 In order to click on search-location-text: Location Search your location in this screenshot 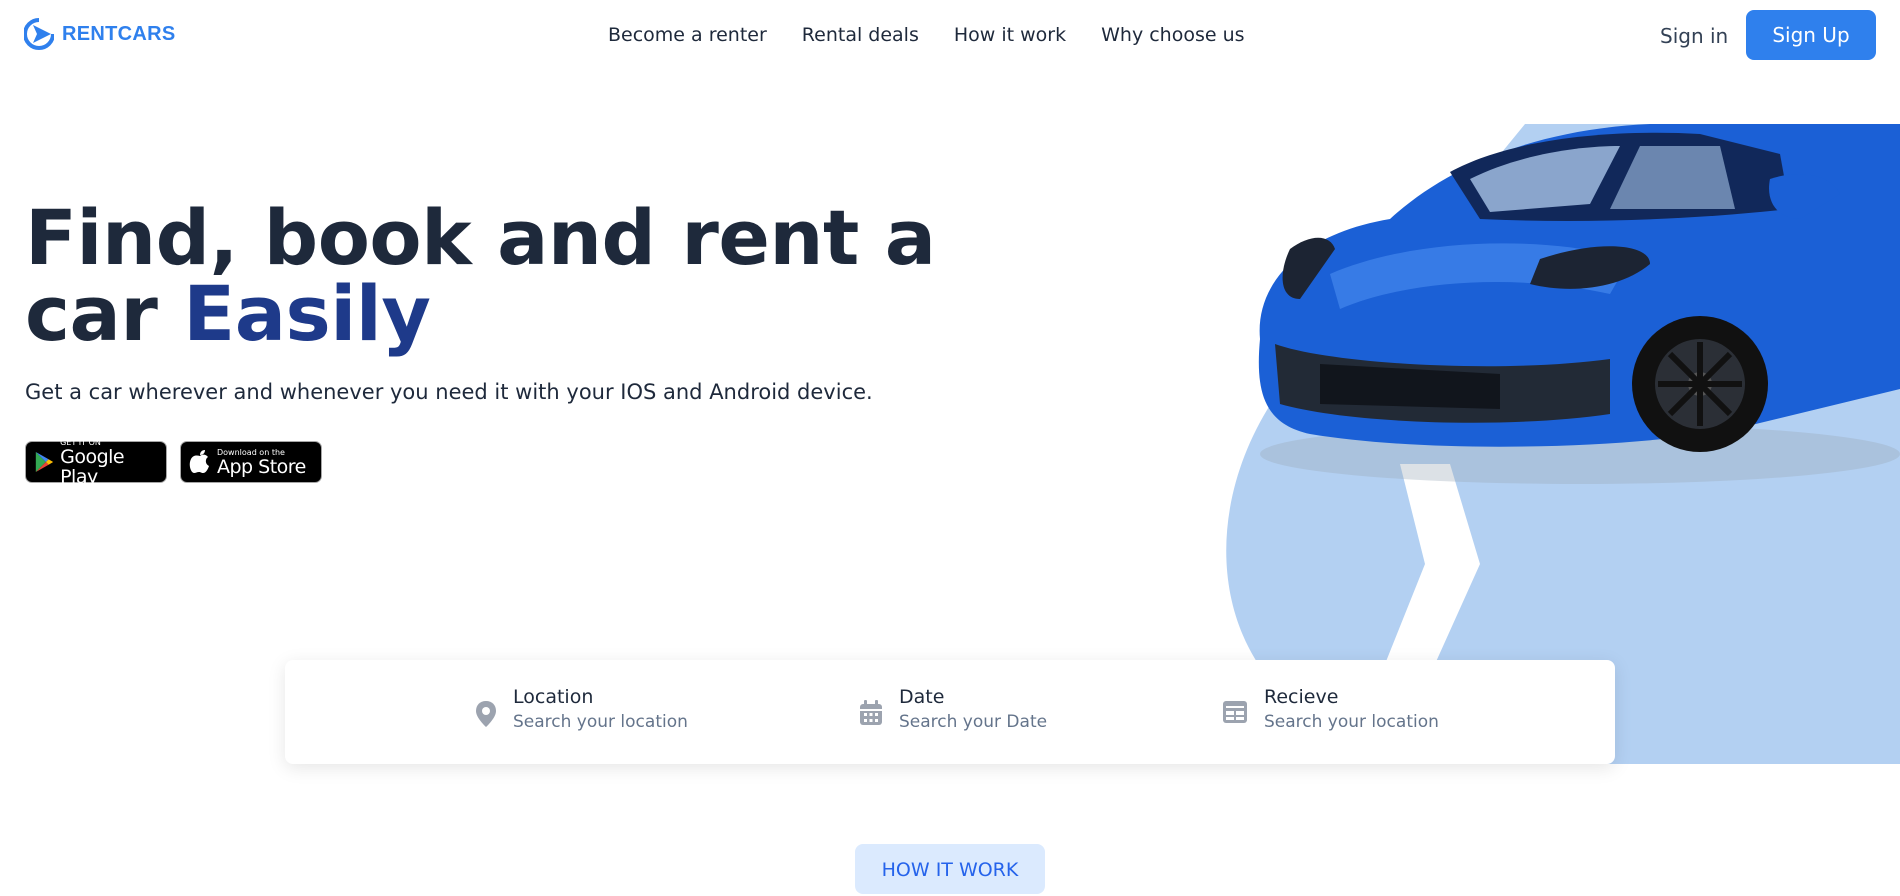, I will do `click(600, 709)`.